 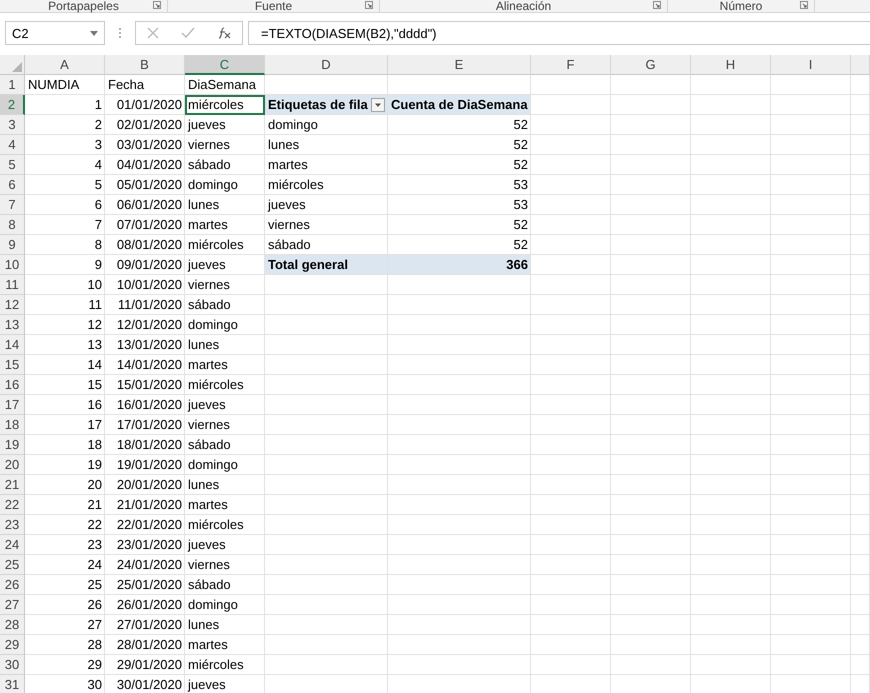 I want to click on name-box: C2, so click(x=55, y=33).